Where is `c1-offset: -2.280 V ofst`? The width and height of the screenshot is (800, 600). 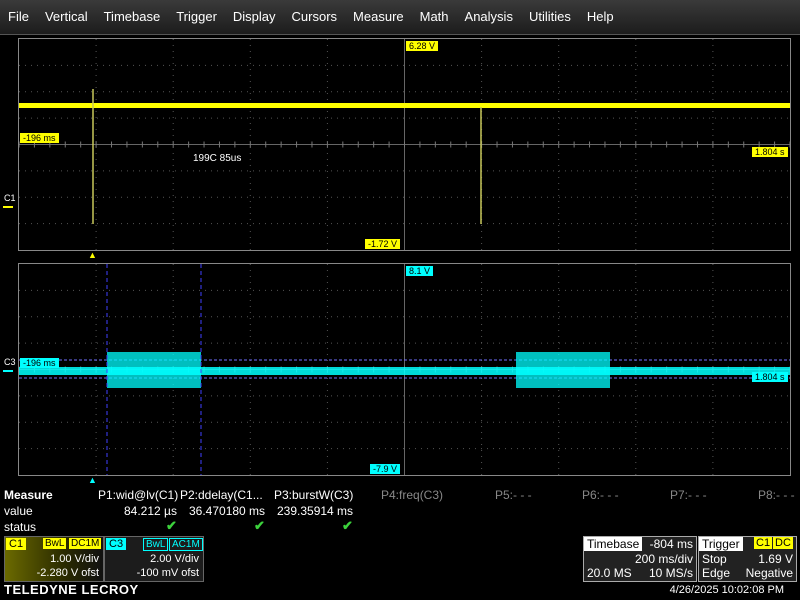
c1-offset: -2.280 V ofst is located at coordinates (67, 573).